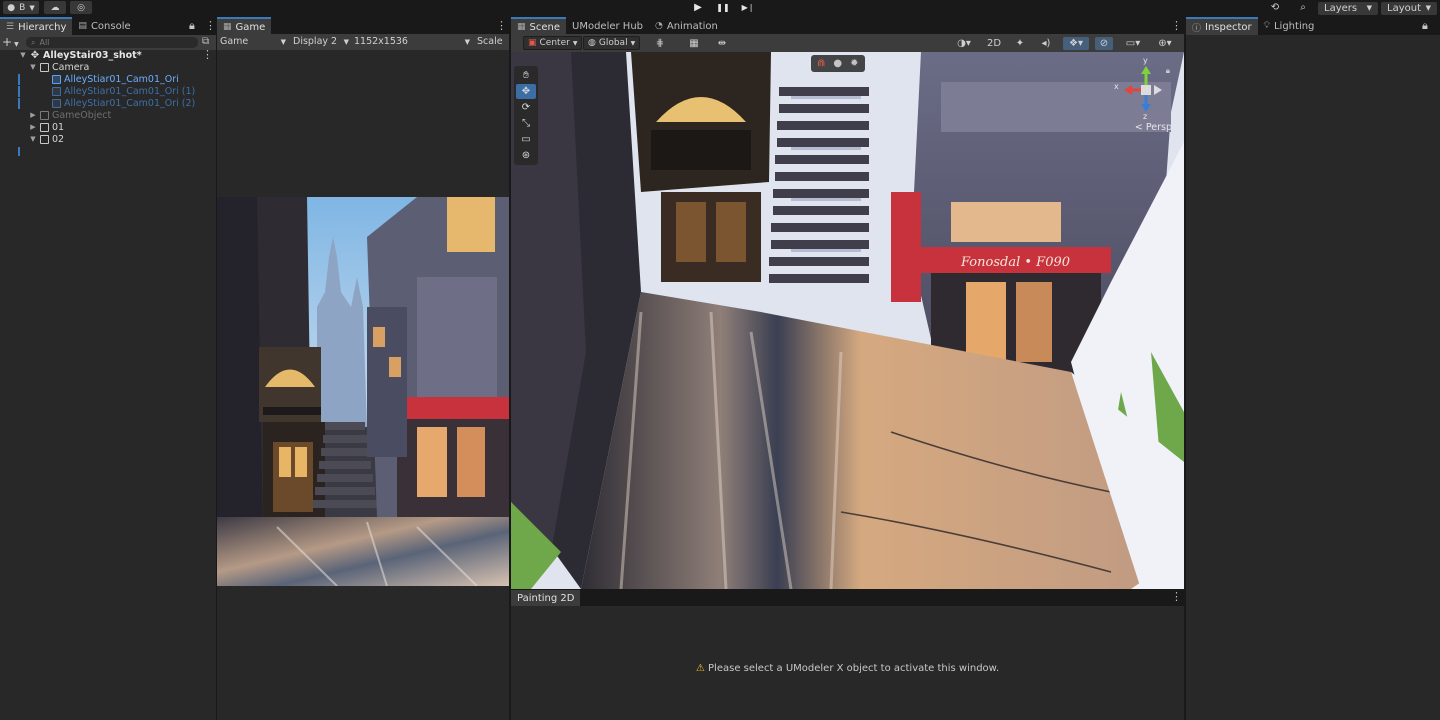 The image size is (1440, 720). I want to click on hierarchy-search-input: ⌕ All, so click(112, 42).